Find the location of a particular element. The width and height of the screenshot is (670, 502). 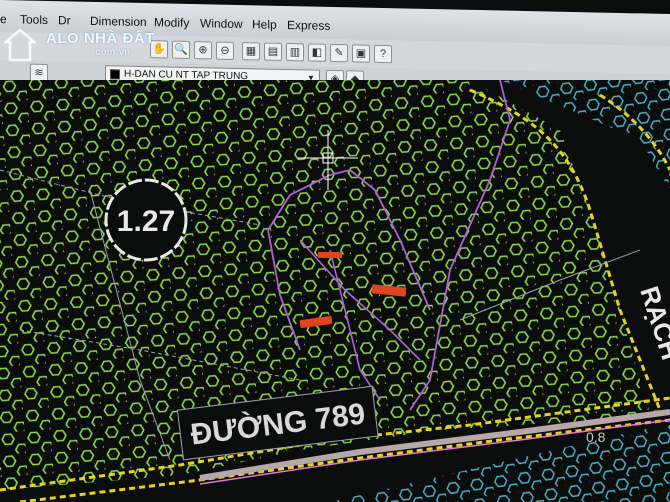

layer-color-swatch is located at coordinates (115, 74).